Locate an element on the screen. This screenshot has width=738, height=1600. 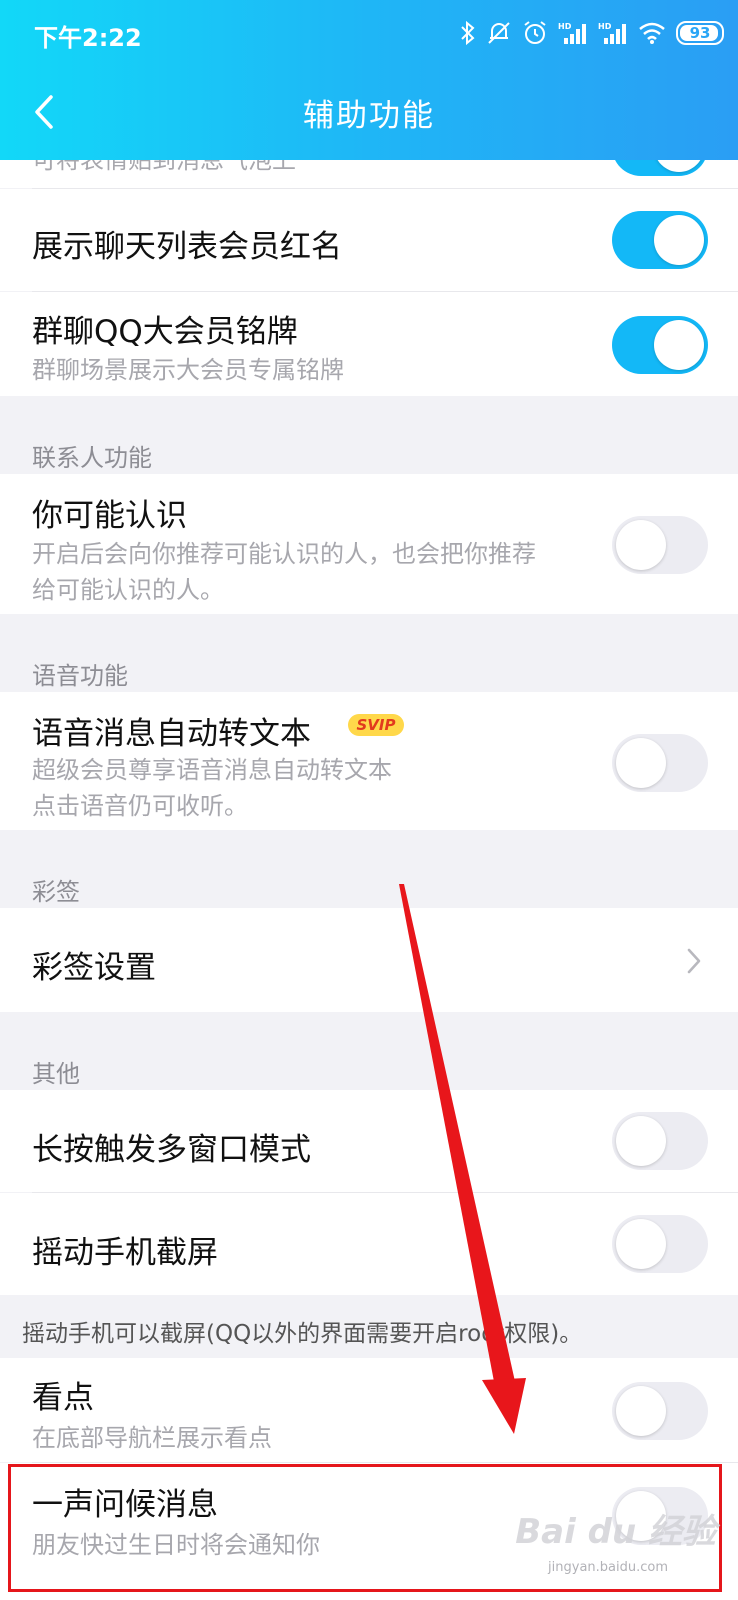
section-label-contacts: 联系人功能 is located at coordinates (92, 458).